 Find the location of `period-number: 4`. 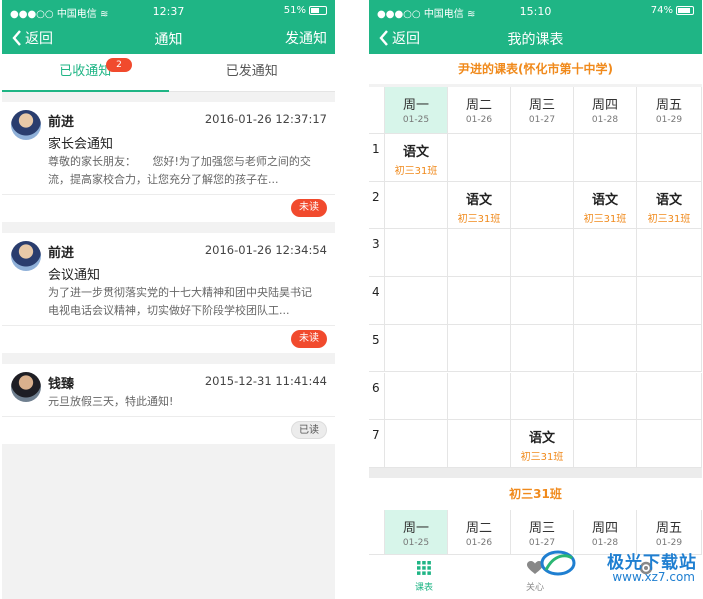

period-number: 4 is located at coordinates (377, 301).